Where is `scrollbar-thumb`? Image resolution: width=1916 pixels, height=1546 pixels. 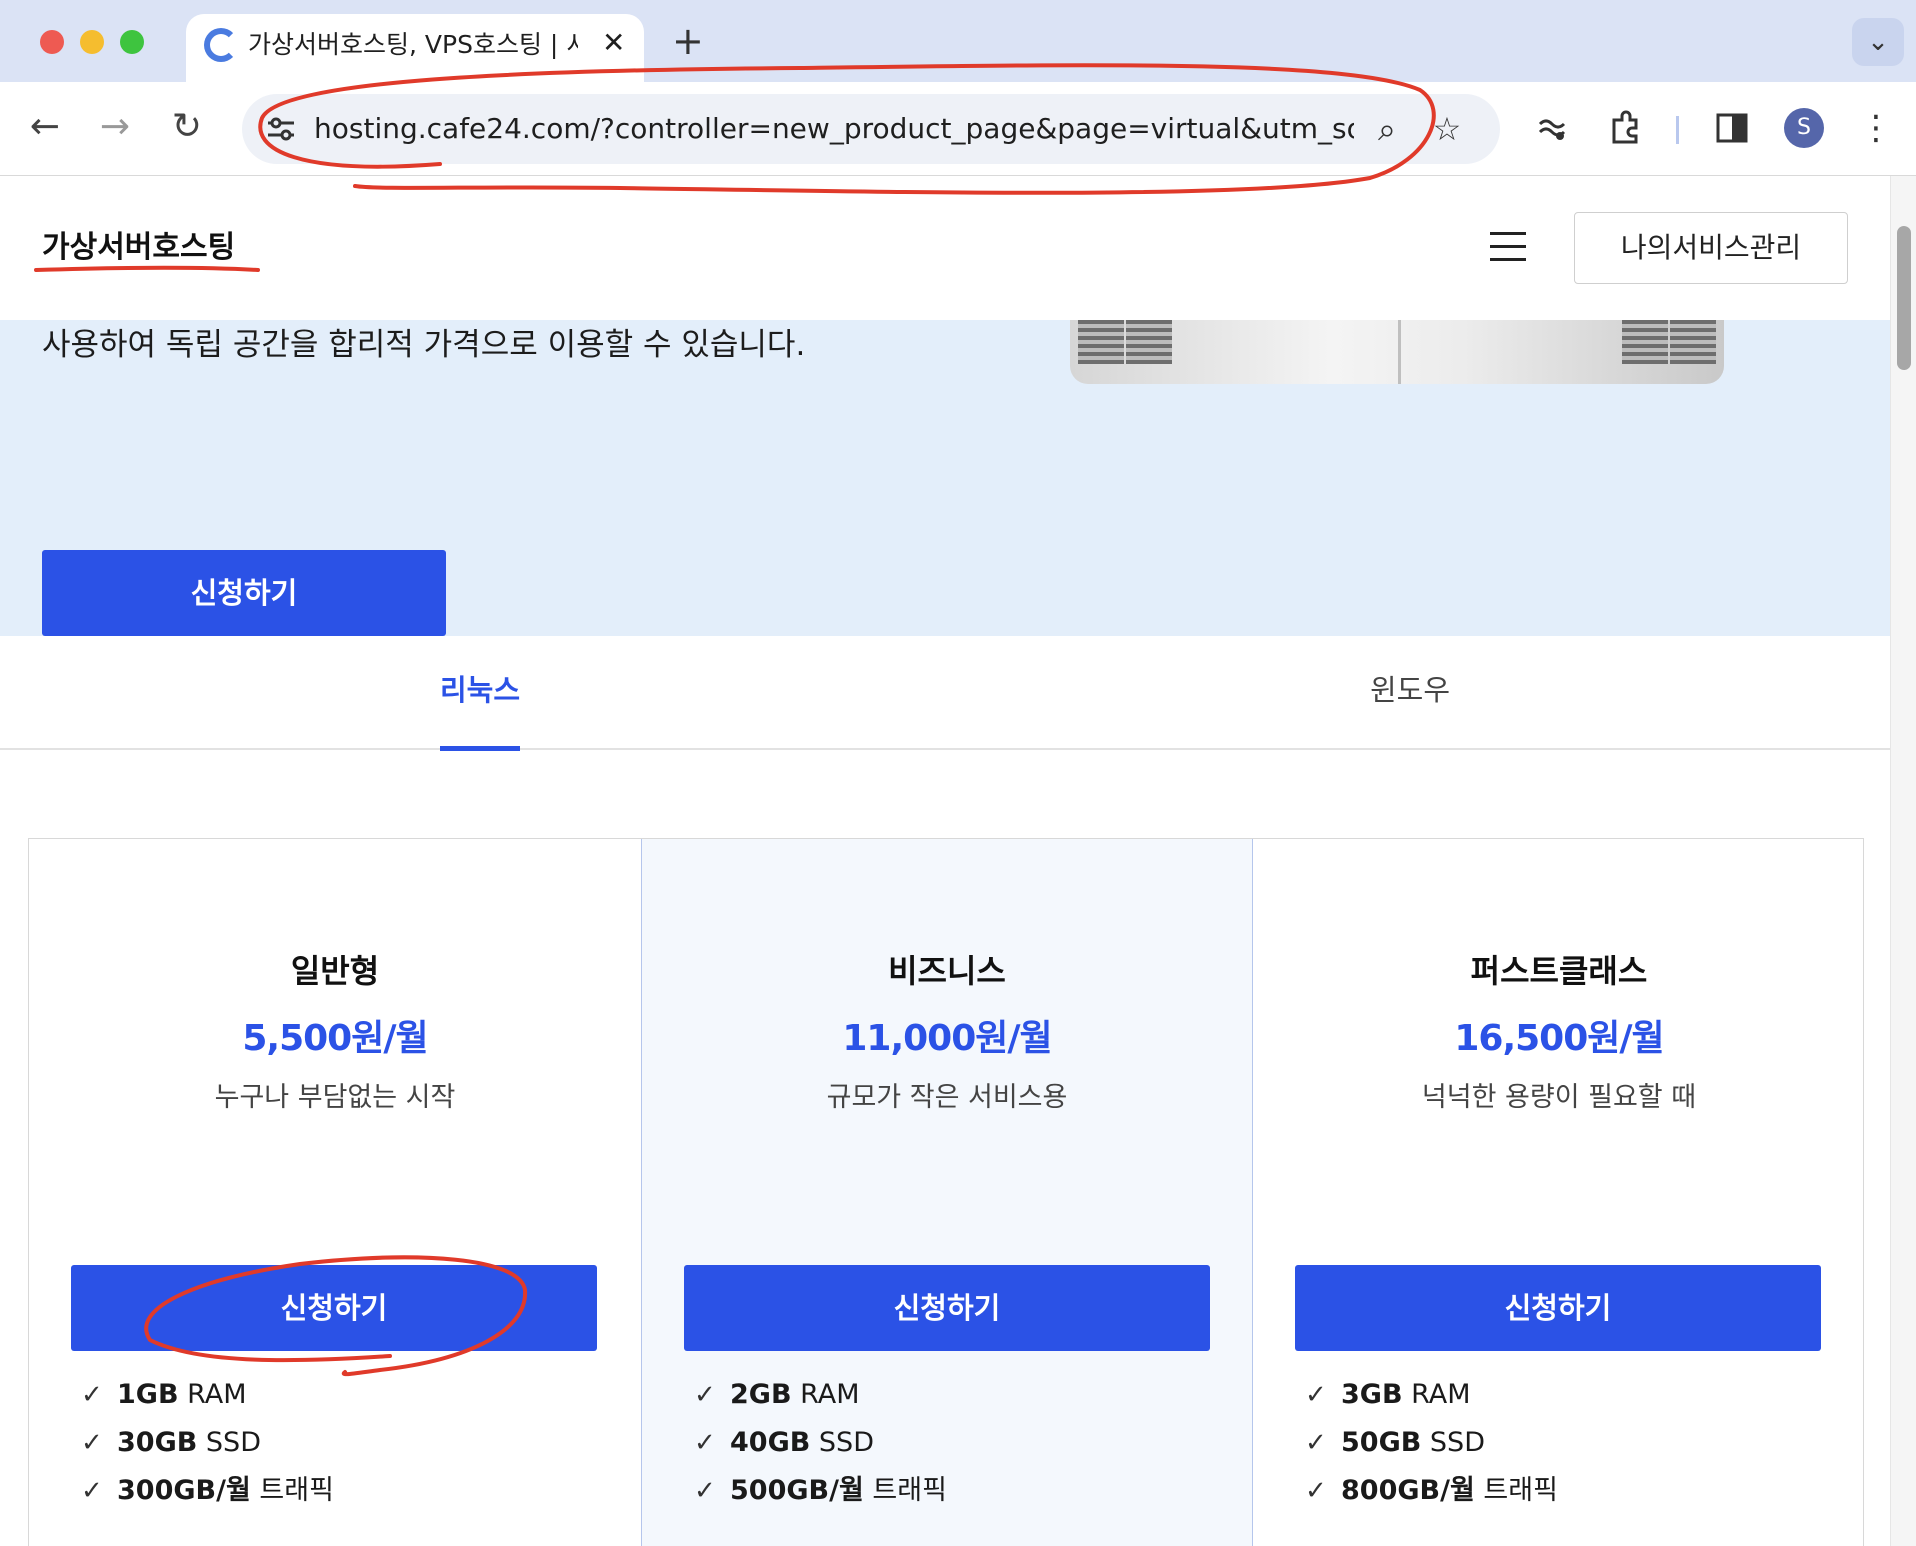 scrollbar-thumb is located at coordinates (1904, 298).